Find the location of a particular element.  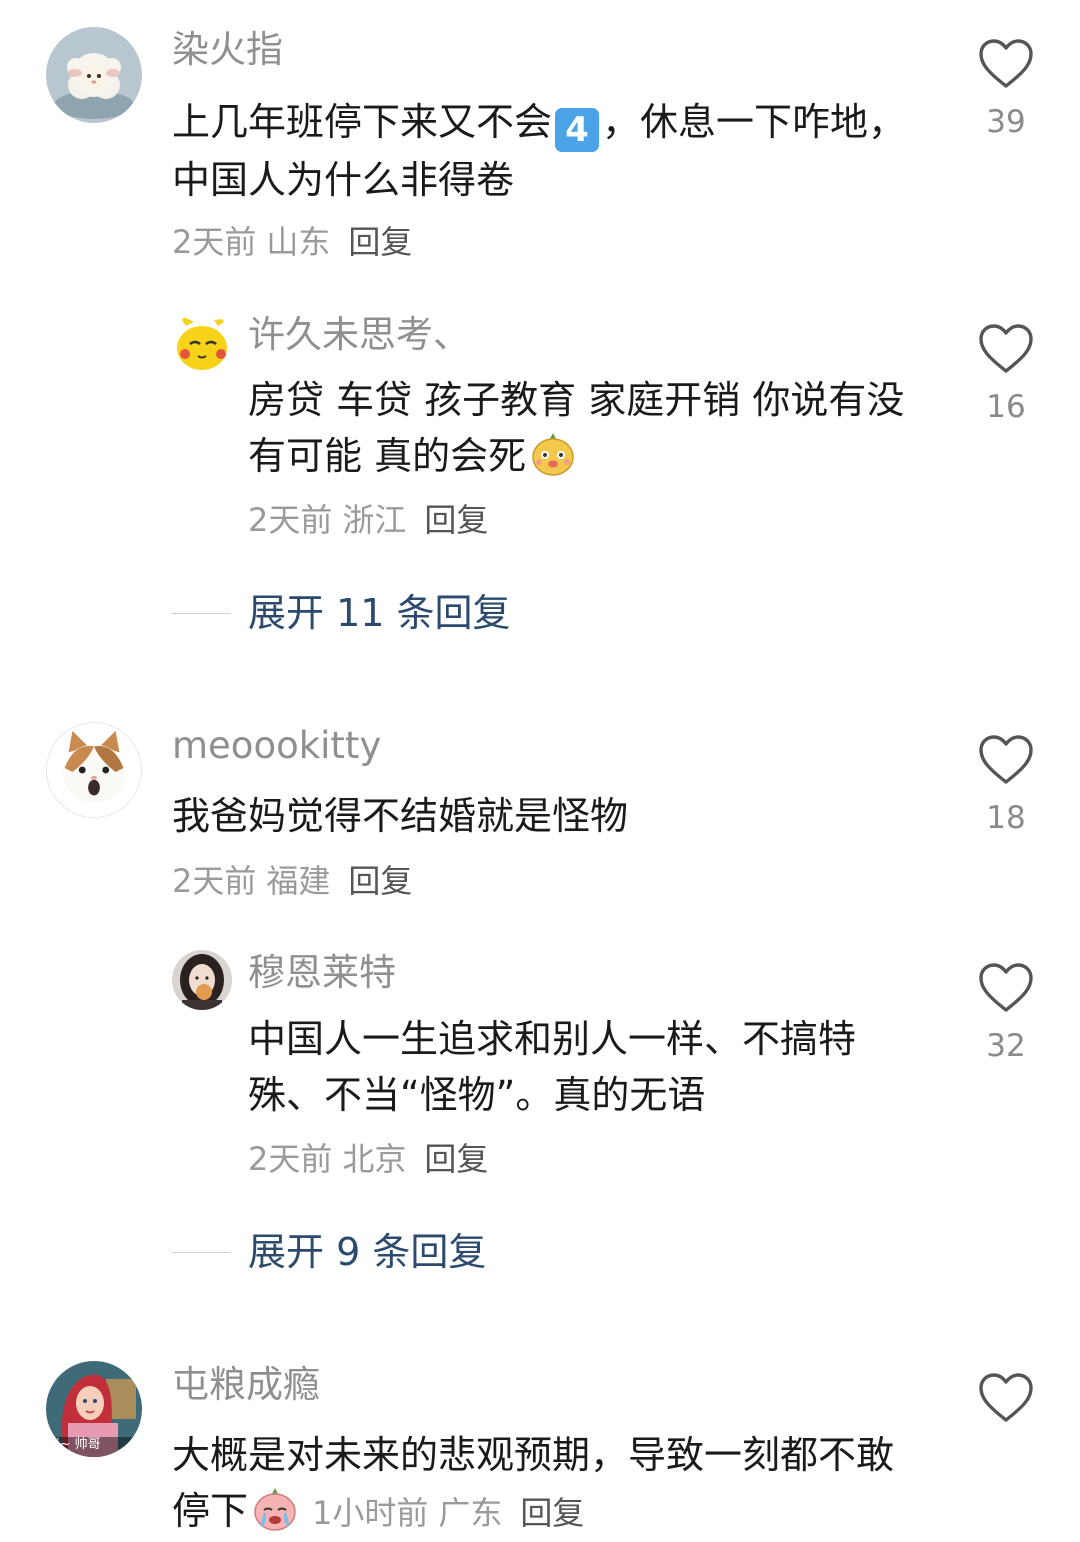

pikachu-avatar-icon is located at coordinates (202, 342).